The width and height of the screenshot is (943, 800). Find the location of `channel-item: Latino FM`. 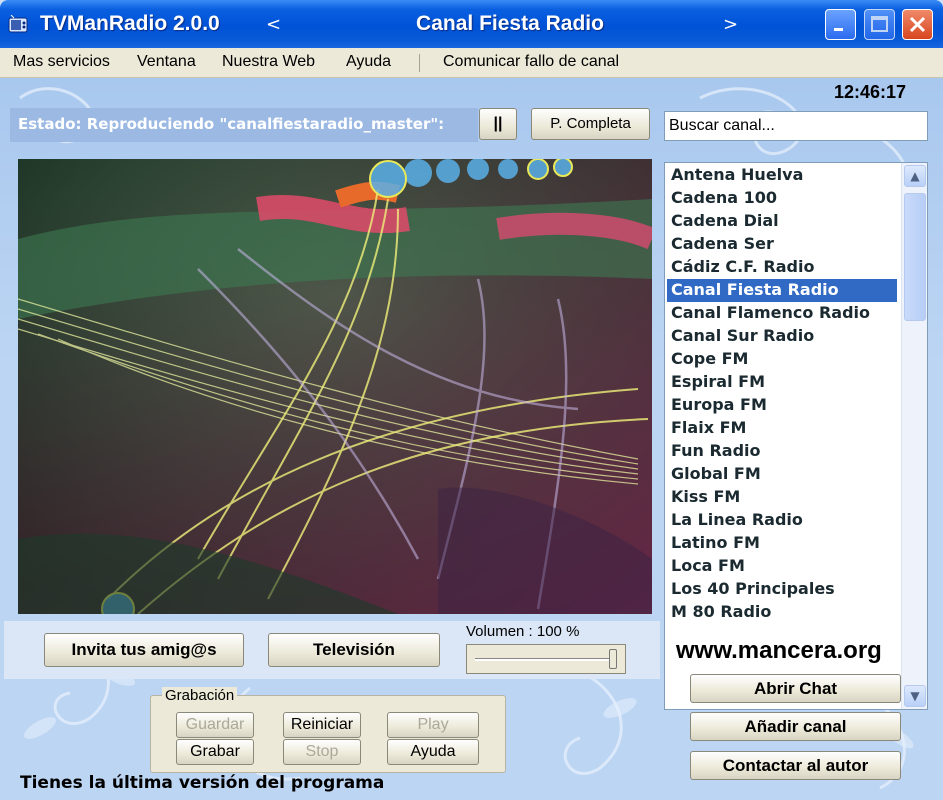

channel-item: Latino FM is located at coordinates (782, 543).